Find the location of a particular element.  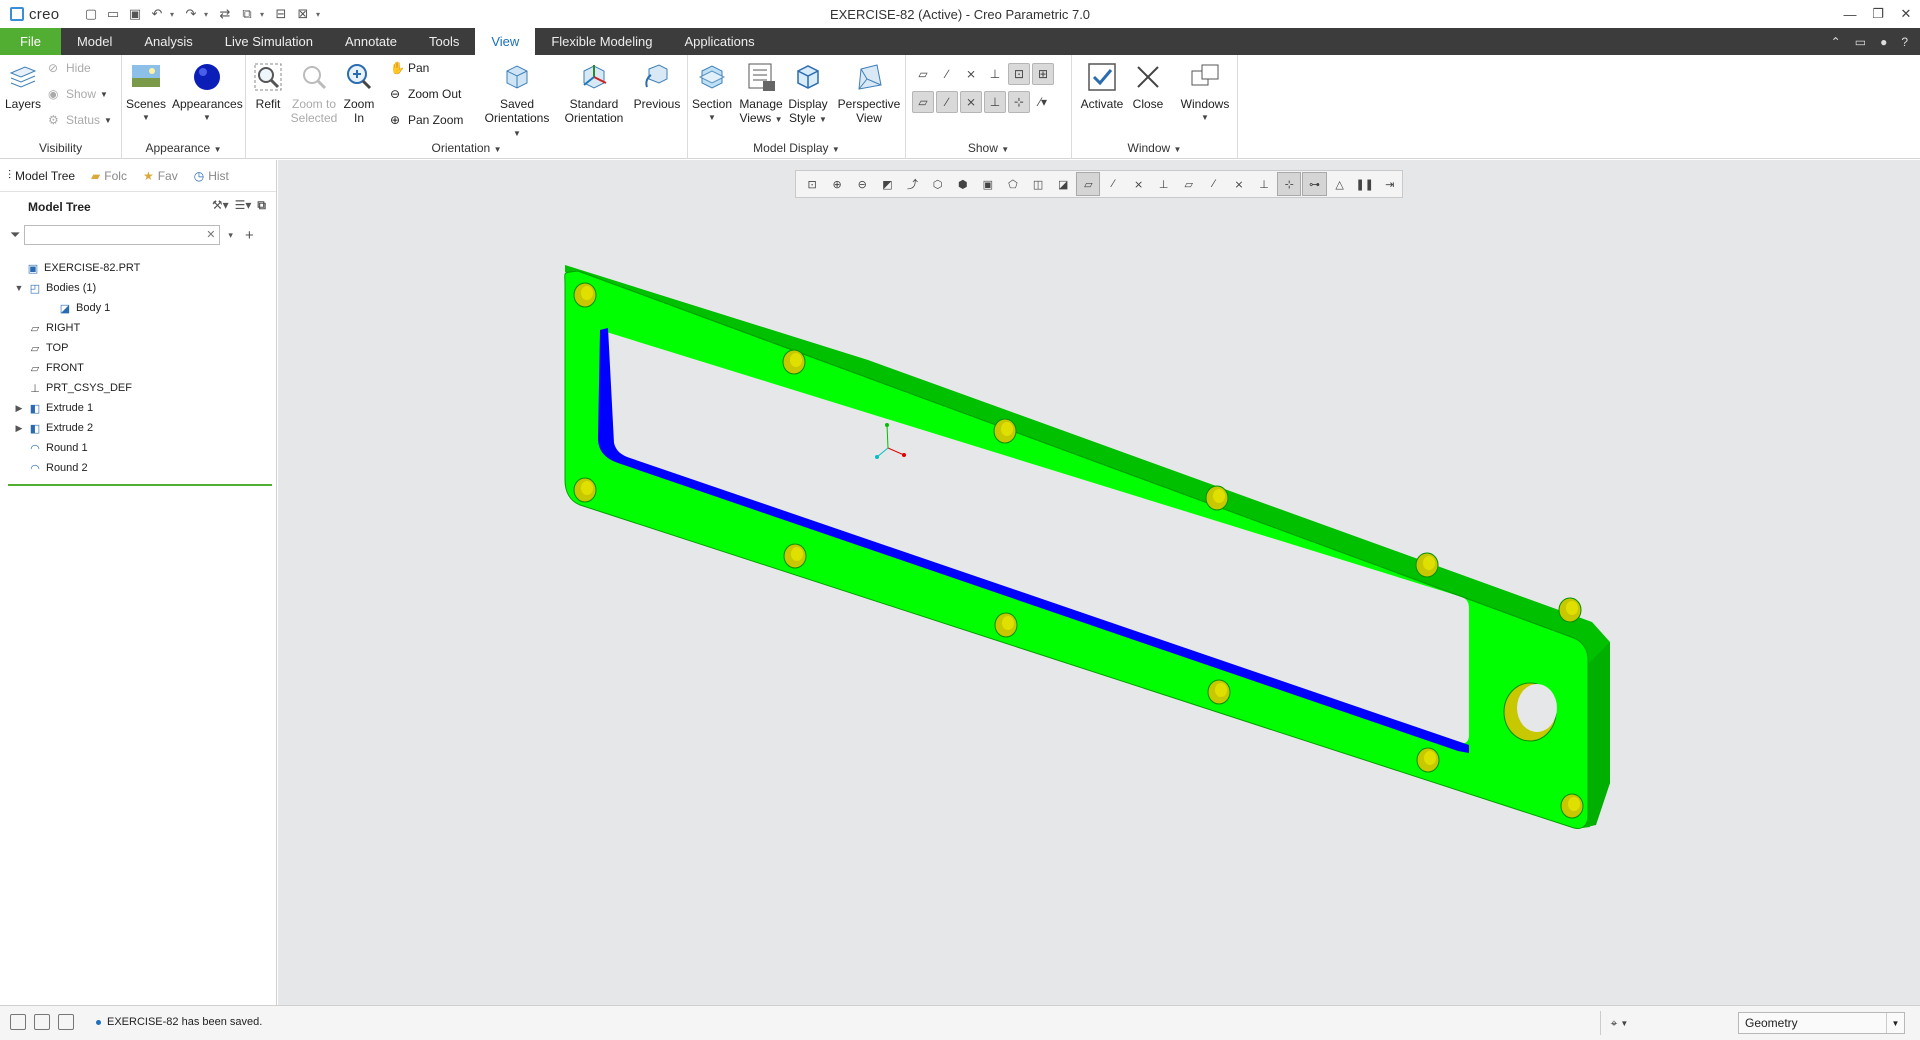

appearances-button: Appearances ▼ is located at coordinates (207, 93).